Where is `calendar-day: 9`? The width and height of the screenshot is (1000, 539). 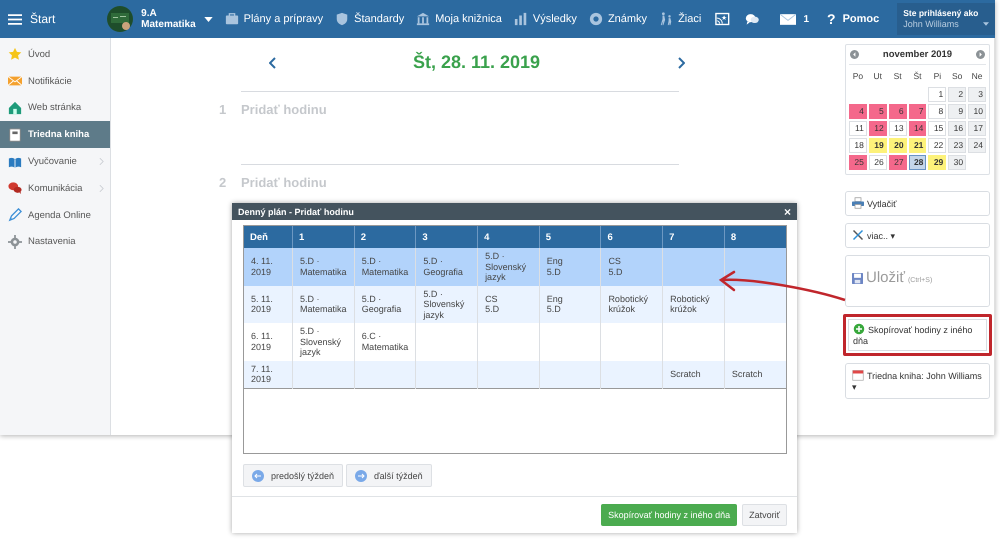
calendar-day: 9 is located at coordinates (957, 111).